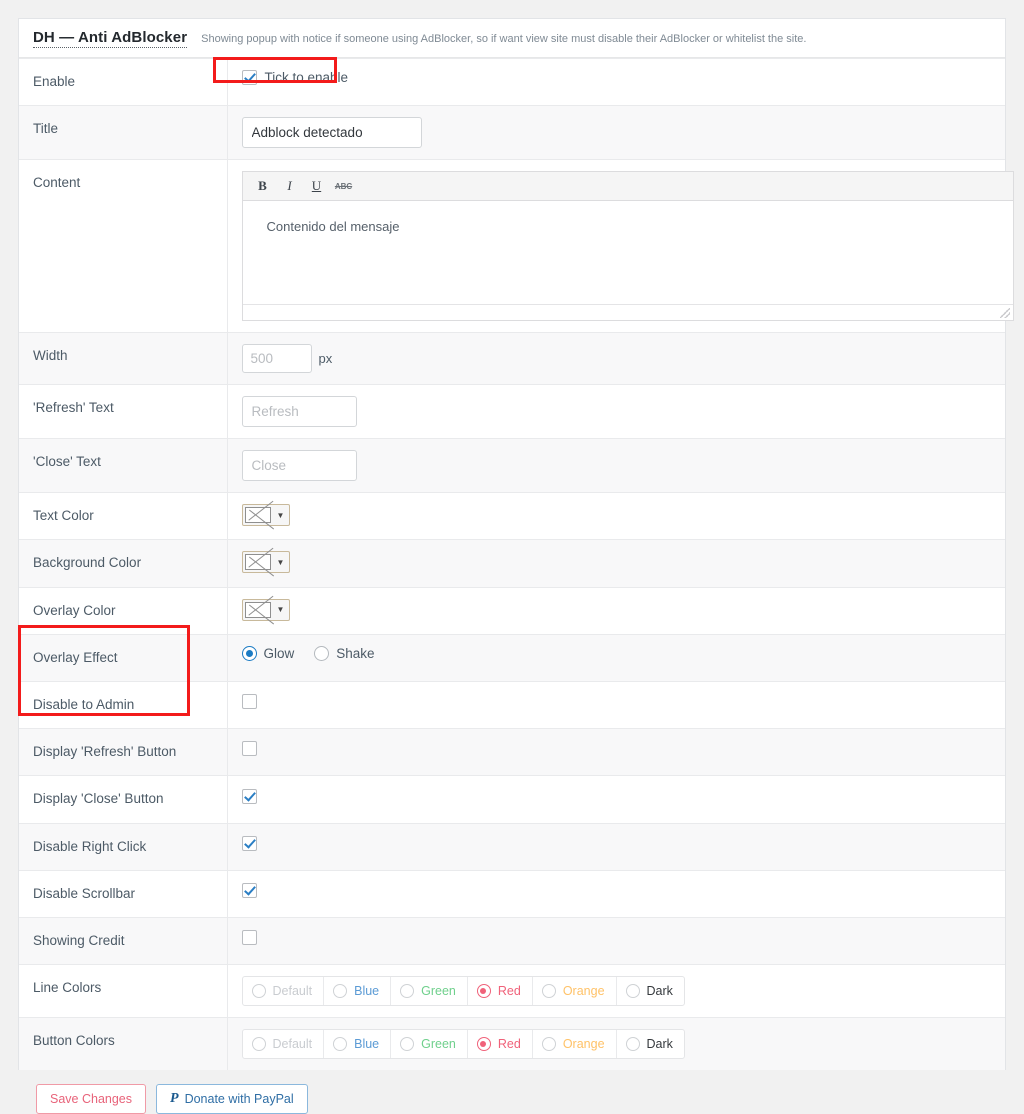 Image resolution: width=1024 pixels, height=1114 pixels. I want to click on refresh-text-input, so click(299, 412).